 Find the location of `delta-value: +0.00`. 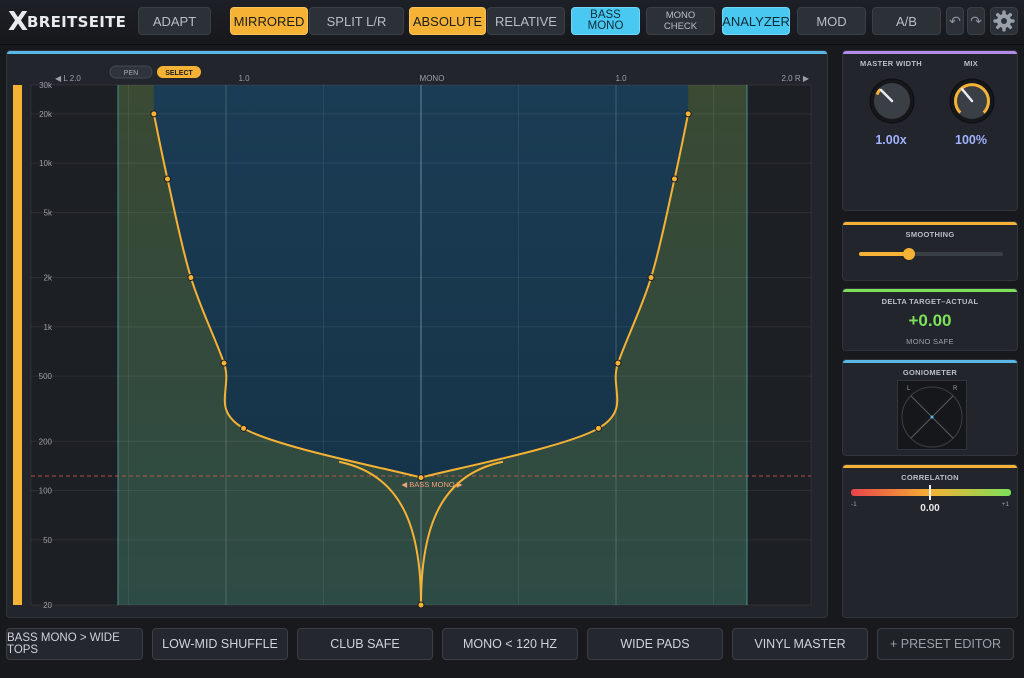

delta-value: +0.00 is located at coordinates (930, 320).